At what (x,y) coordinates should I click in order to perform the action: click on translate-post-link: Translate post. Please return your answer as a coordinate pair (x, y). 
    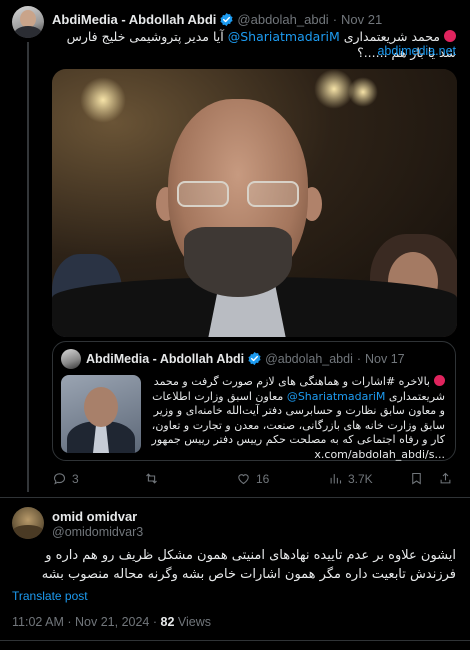
    Looking at the image, I should click on (50, 596).